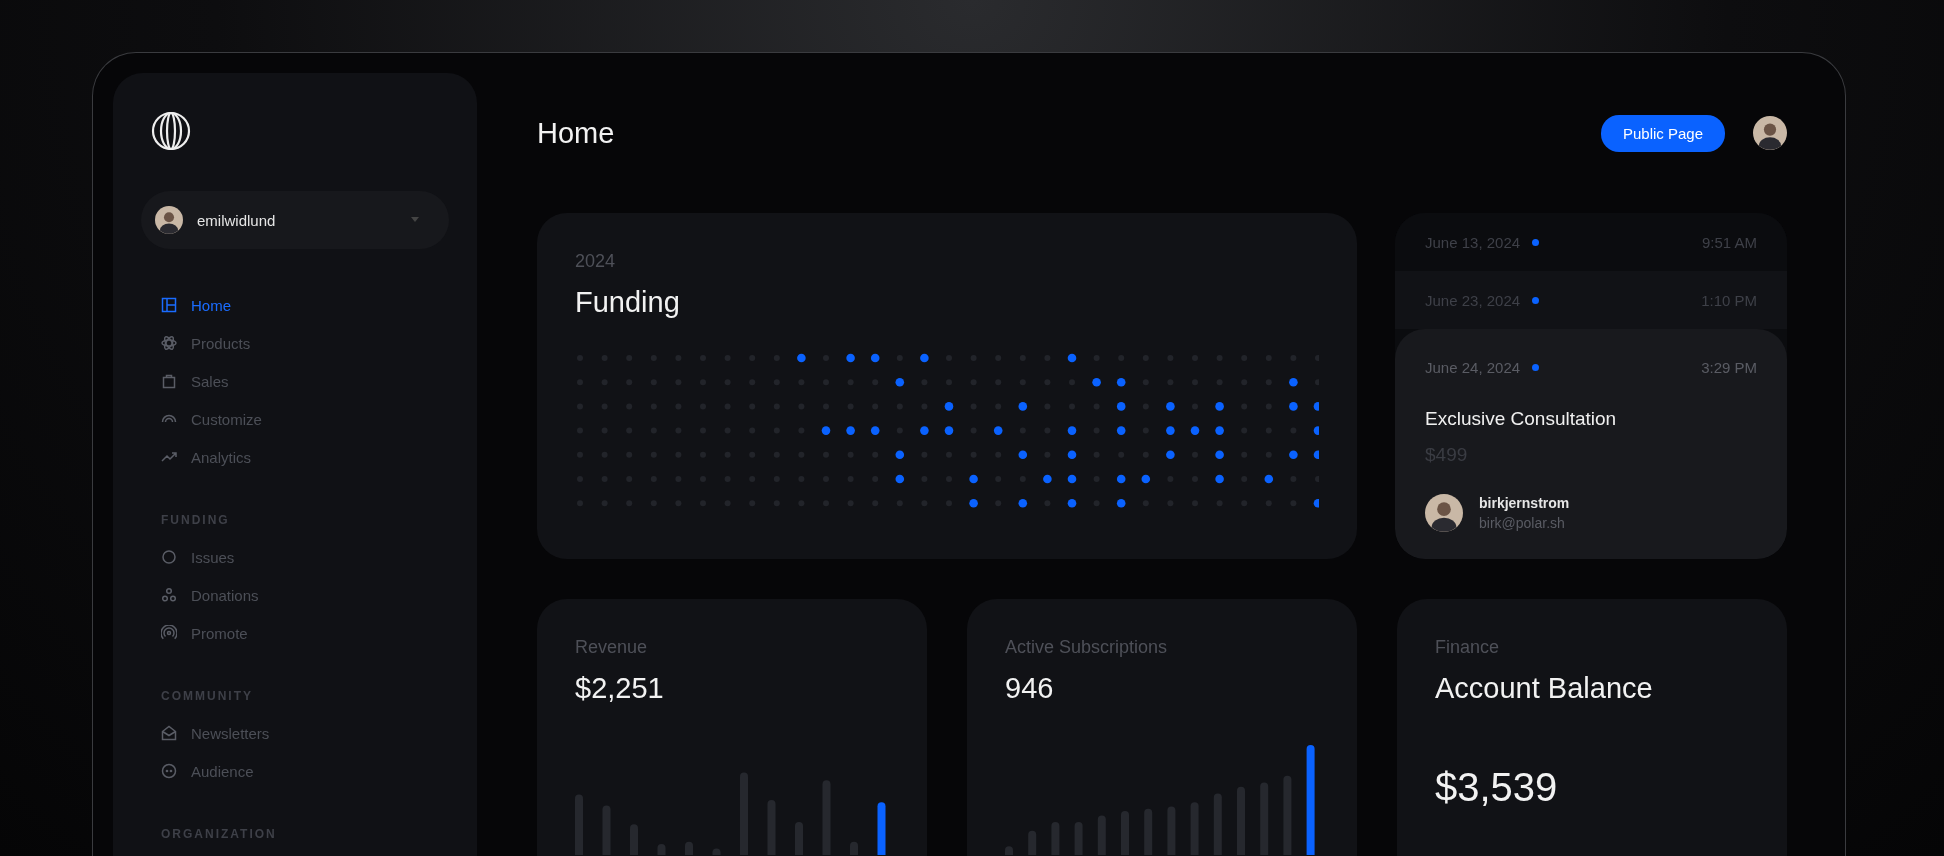 The width and height of the screenshot is (1944, 856). Describe the element at coordinates (186, 305) in the screenshot. I see `nav-item: Home` at that location.